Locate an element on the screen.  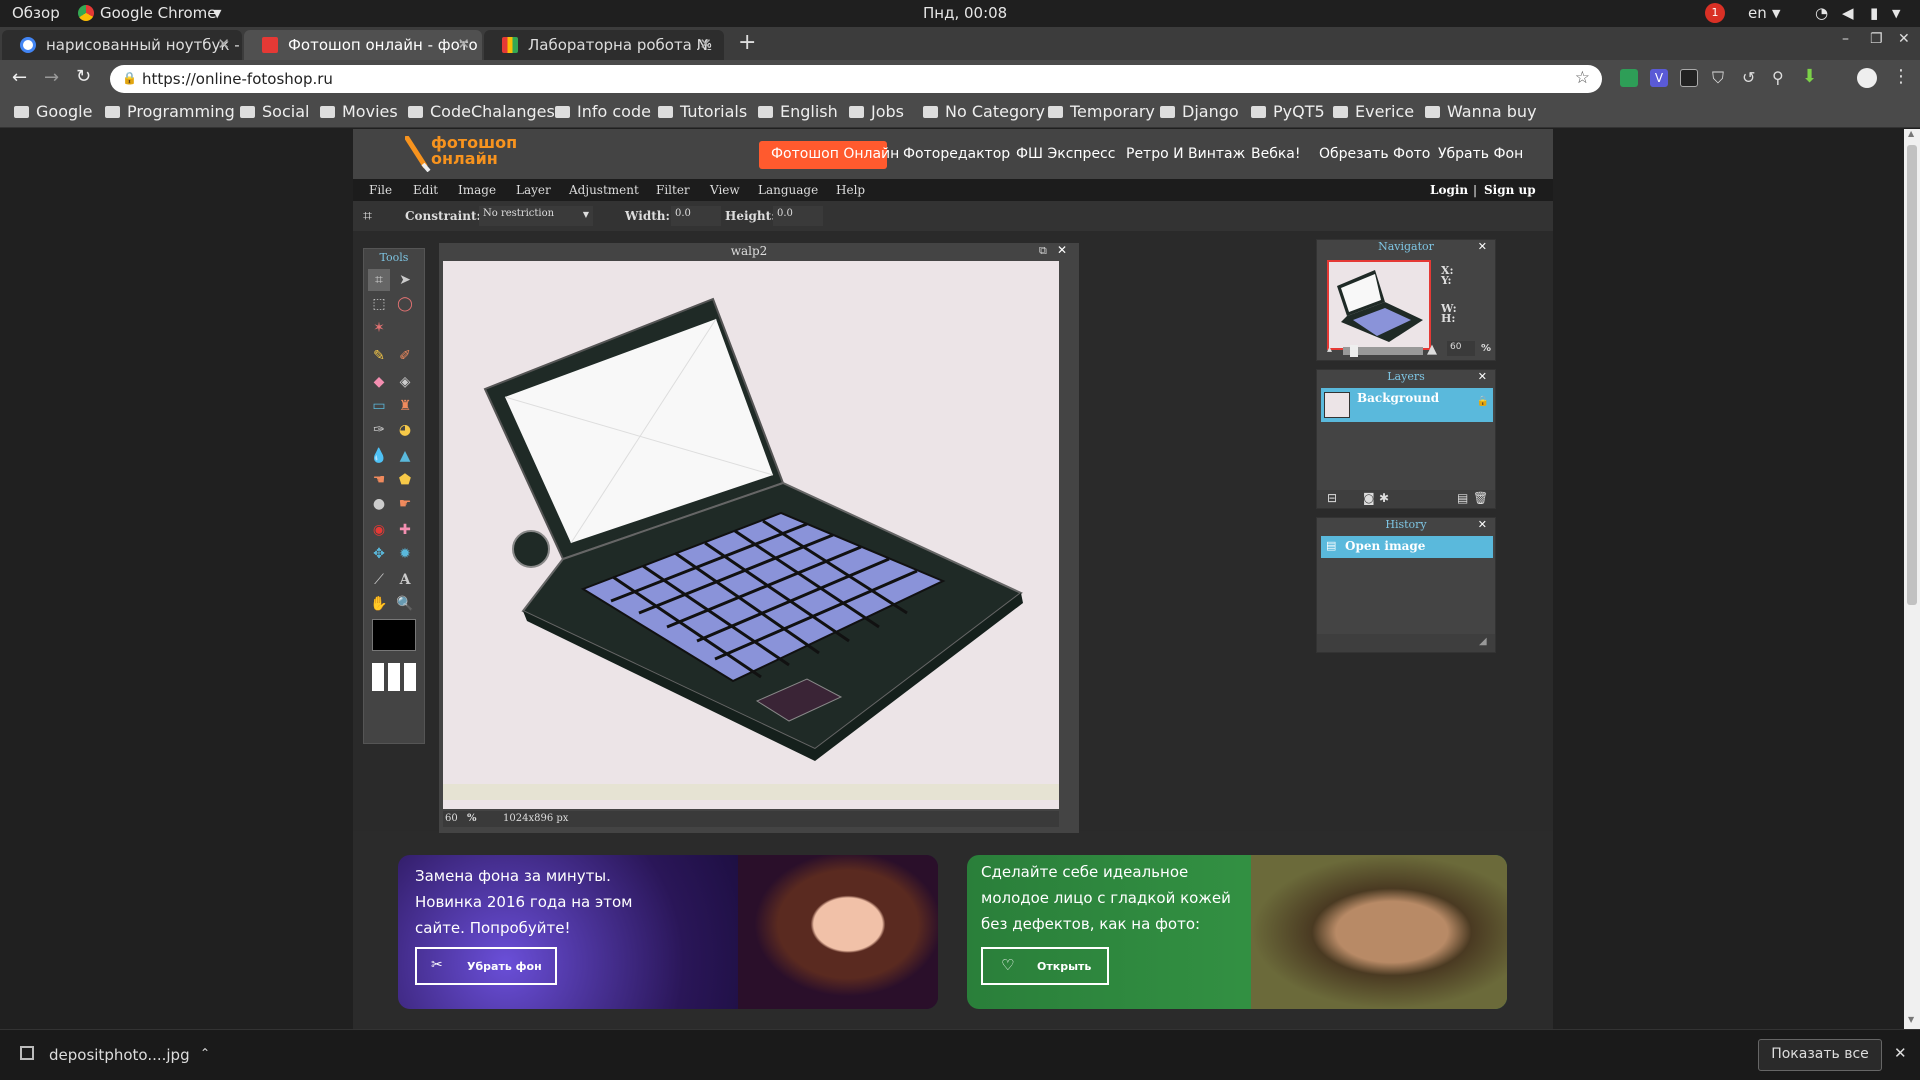
resize-grip-icon: ◢ is located at coordinates (1483, 641).